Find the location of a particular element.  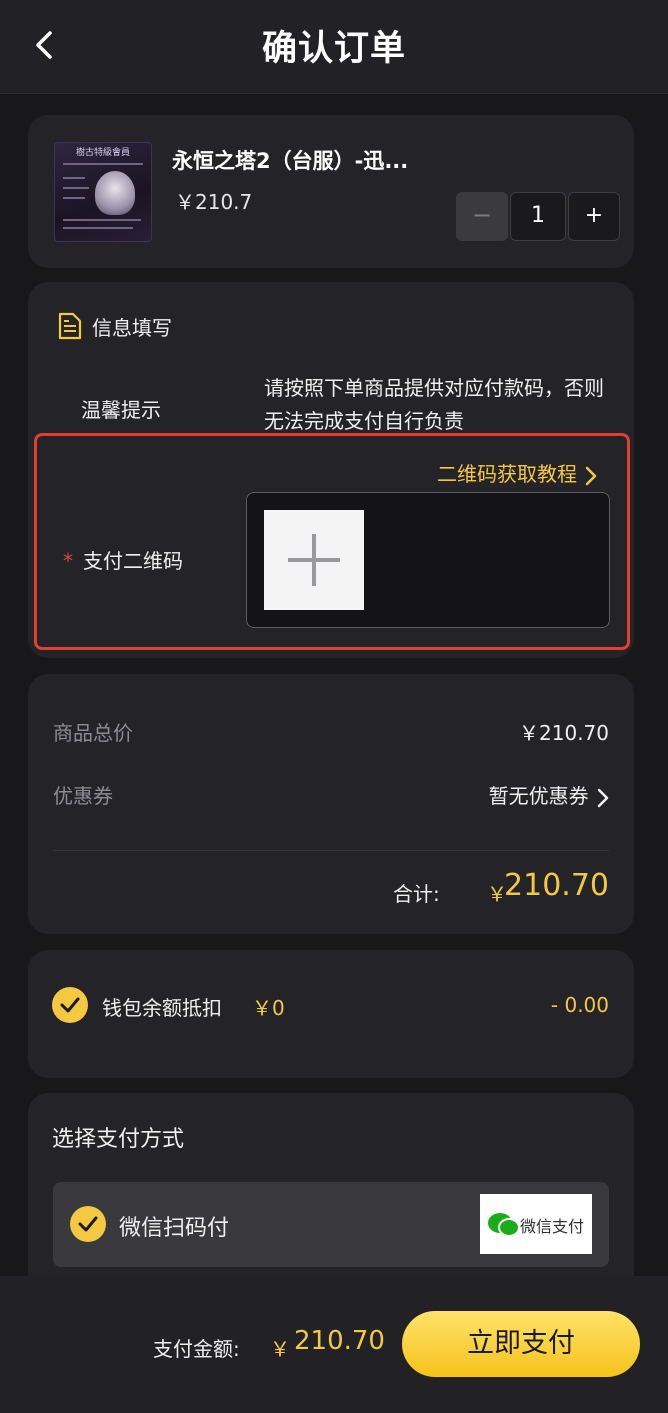

total-label: 合计: is located at coordinates (416, 894).